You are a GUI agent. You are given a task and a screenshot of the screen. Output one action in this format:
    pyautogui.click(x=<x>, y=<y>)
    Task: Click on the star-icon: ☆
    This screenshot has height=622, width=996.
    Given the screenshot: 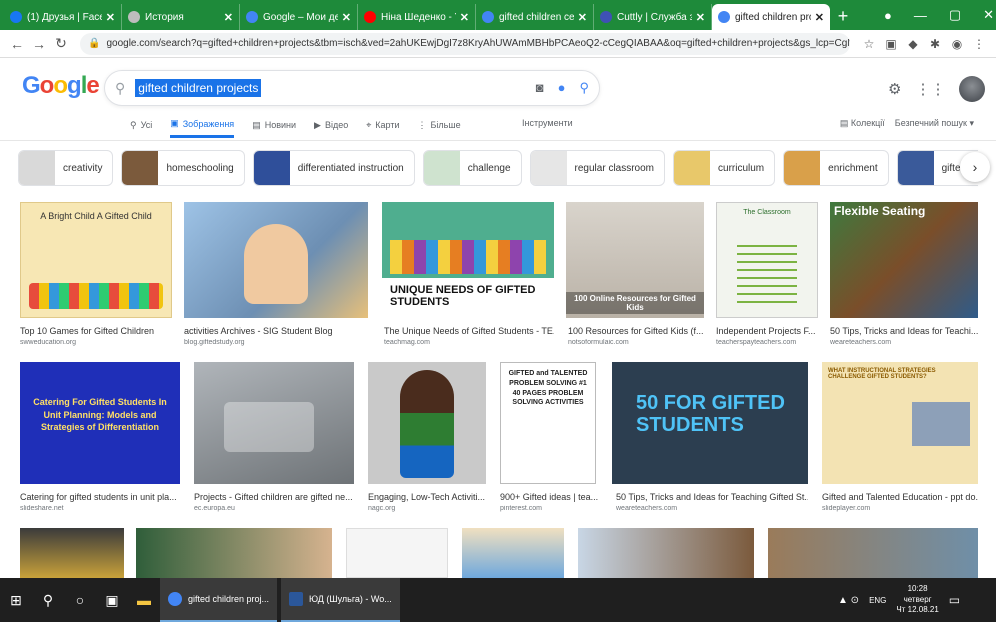 What is the action you would take?
    pyautogui.click(x=869, y=44)
    